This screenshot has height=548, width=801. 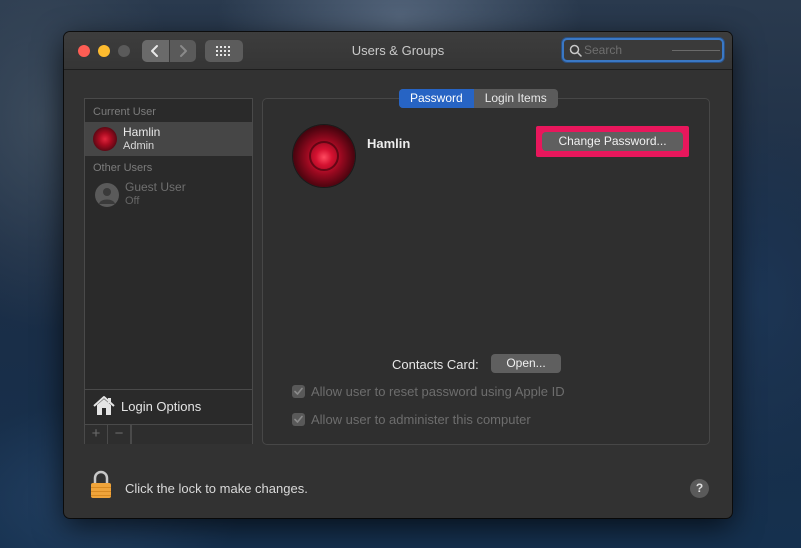 I want to click on user-list-item-guest: Guest User Off, so click(x=168, y=196).